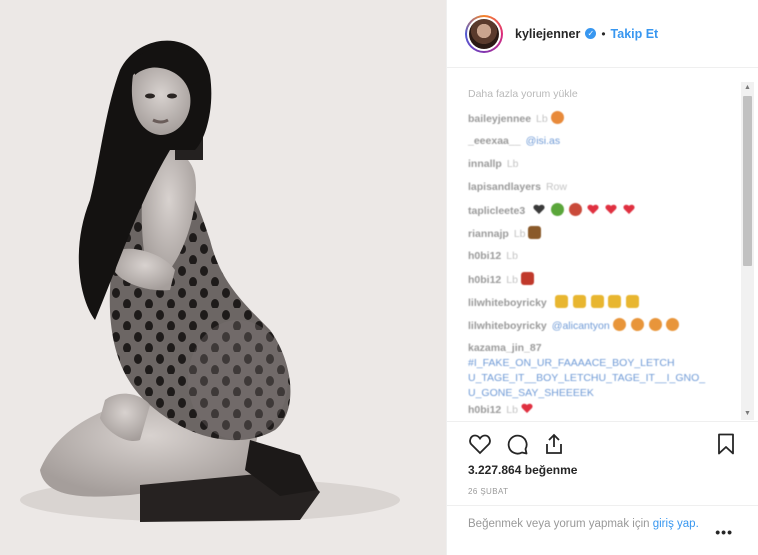 This screenshot has width=758, height=555. What do you see at coordinates (603, 119) in the screenshot?
I see `comment-row: baileyjennee Lb` at bounding box center [603, 119].